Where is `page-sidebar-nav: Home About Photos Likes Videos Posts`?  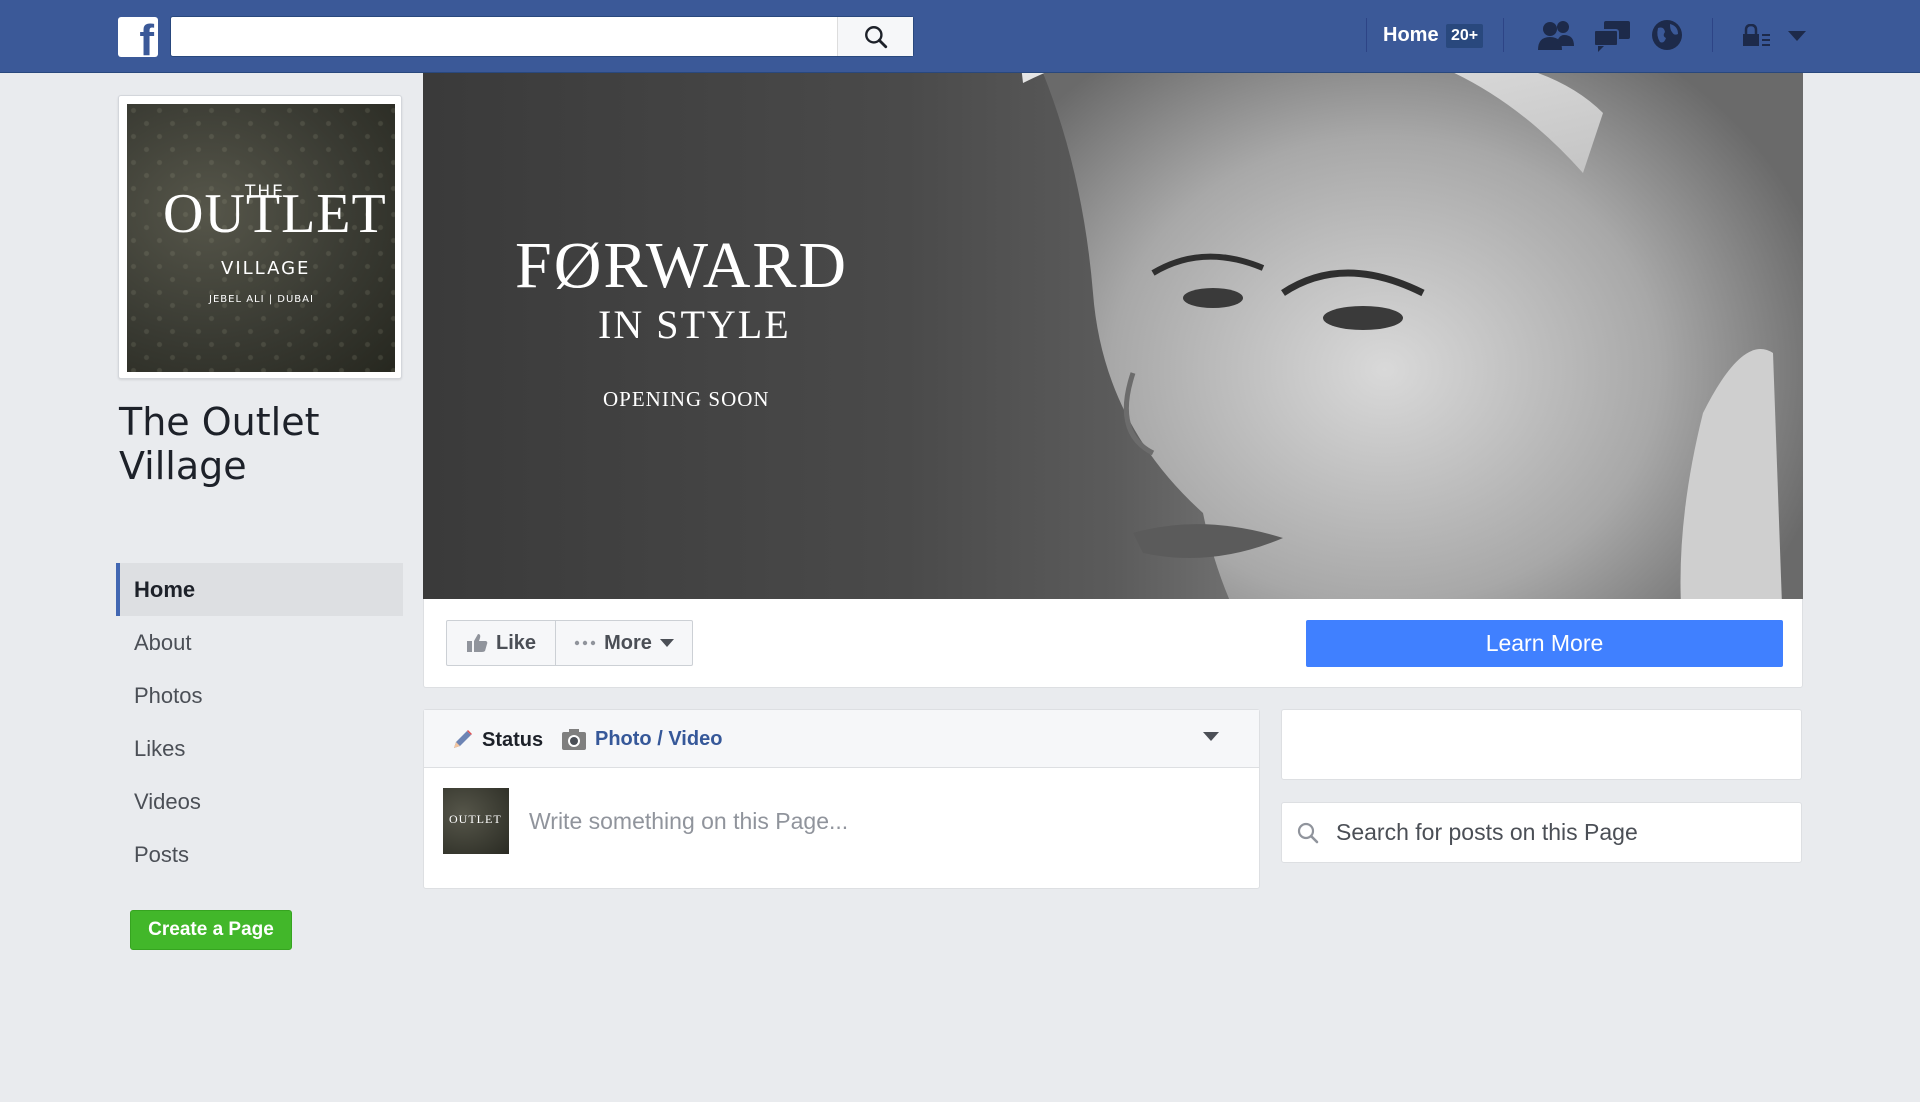
page-sidebar-nav: Home About Photos Likes Videos Posts is located at coordinates (259, 722).